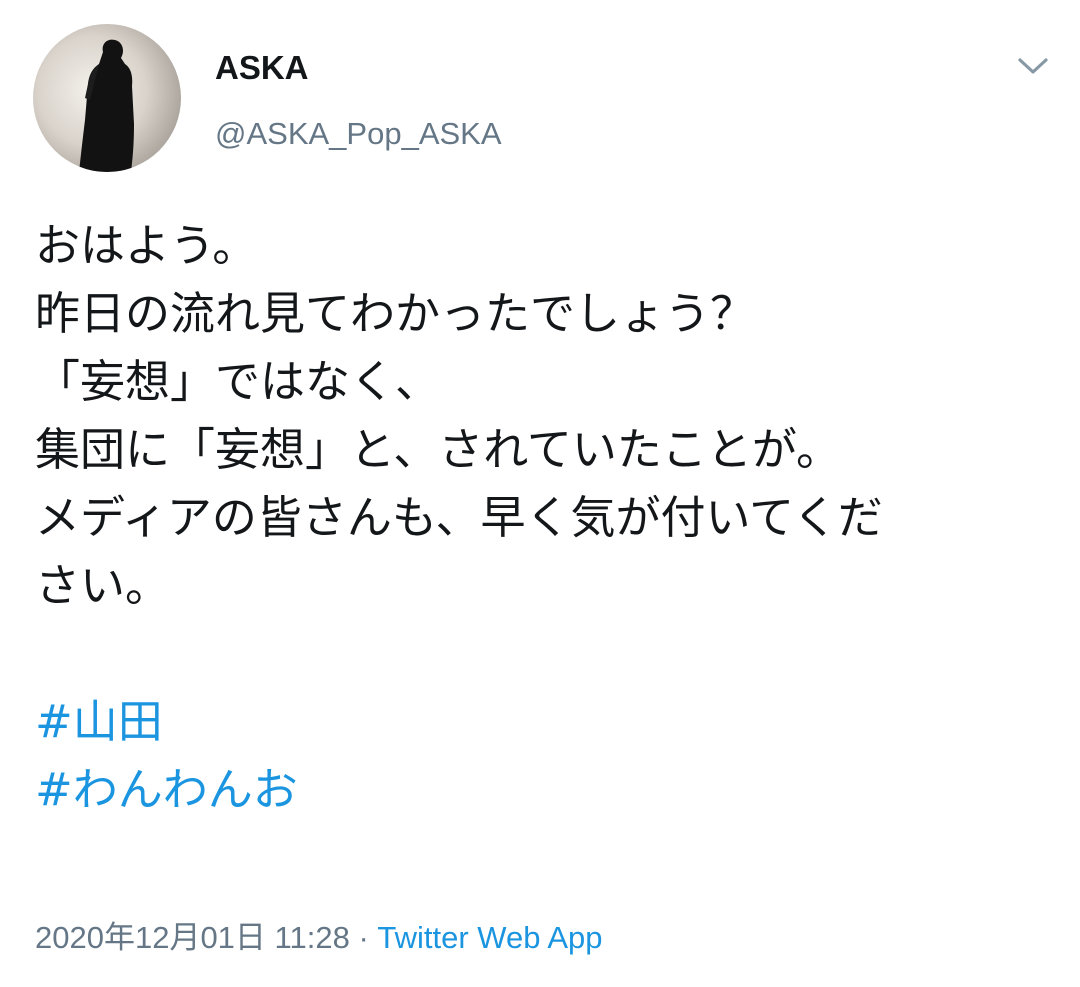  What do you see at coordinates (1033, 66) in the screenshot?
I see `chevron-down-icon` at bounding box center [1033, 66].